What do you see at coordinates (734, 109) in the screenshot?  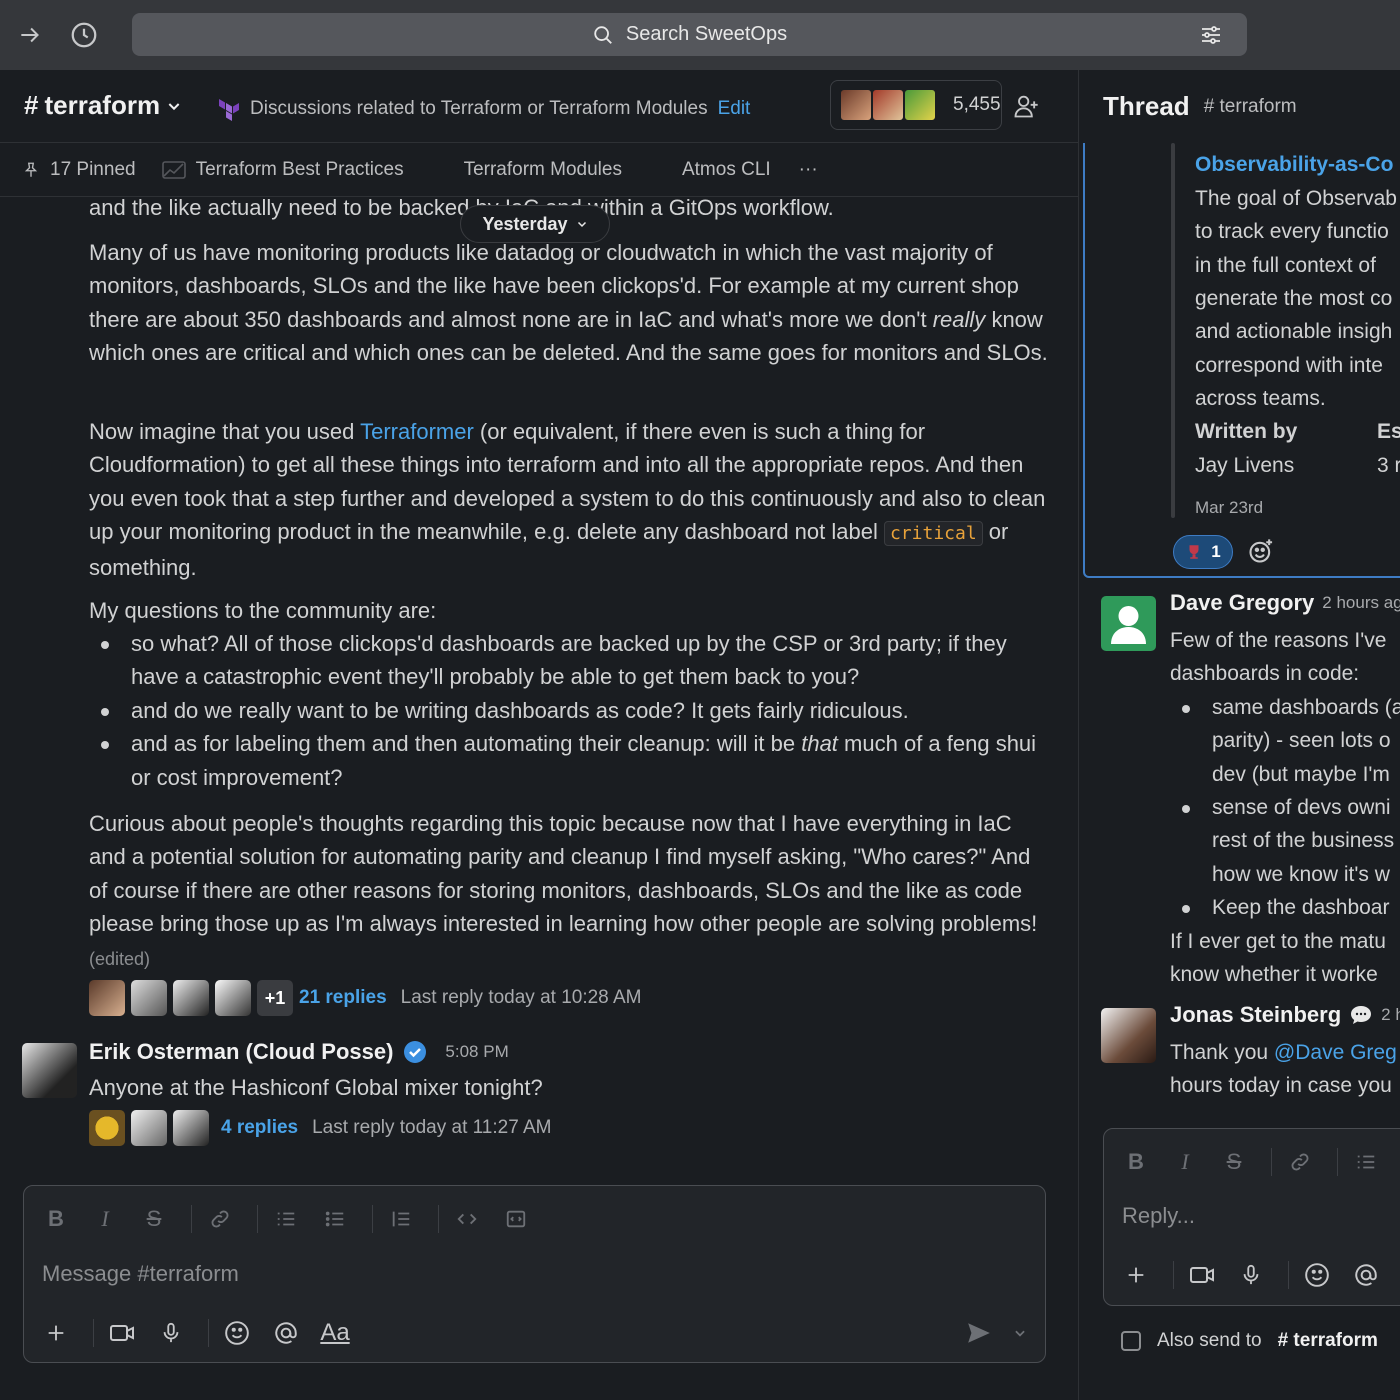 I see `edit-topic-link: Edit` at bounding box center [734, 109].